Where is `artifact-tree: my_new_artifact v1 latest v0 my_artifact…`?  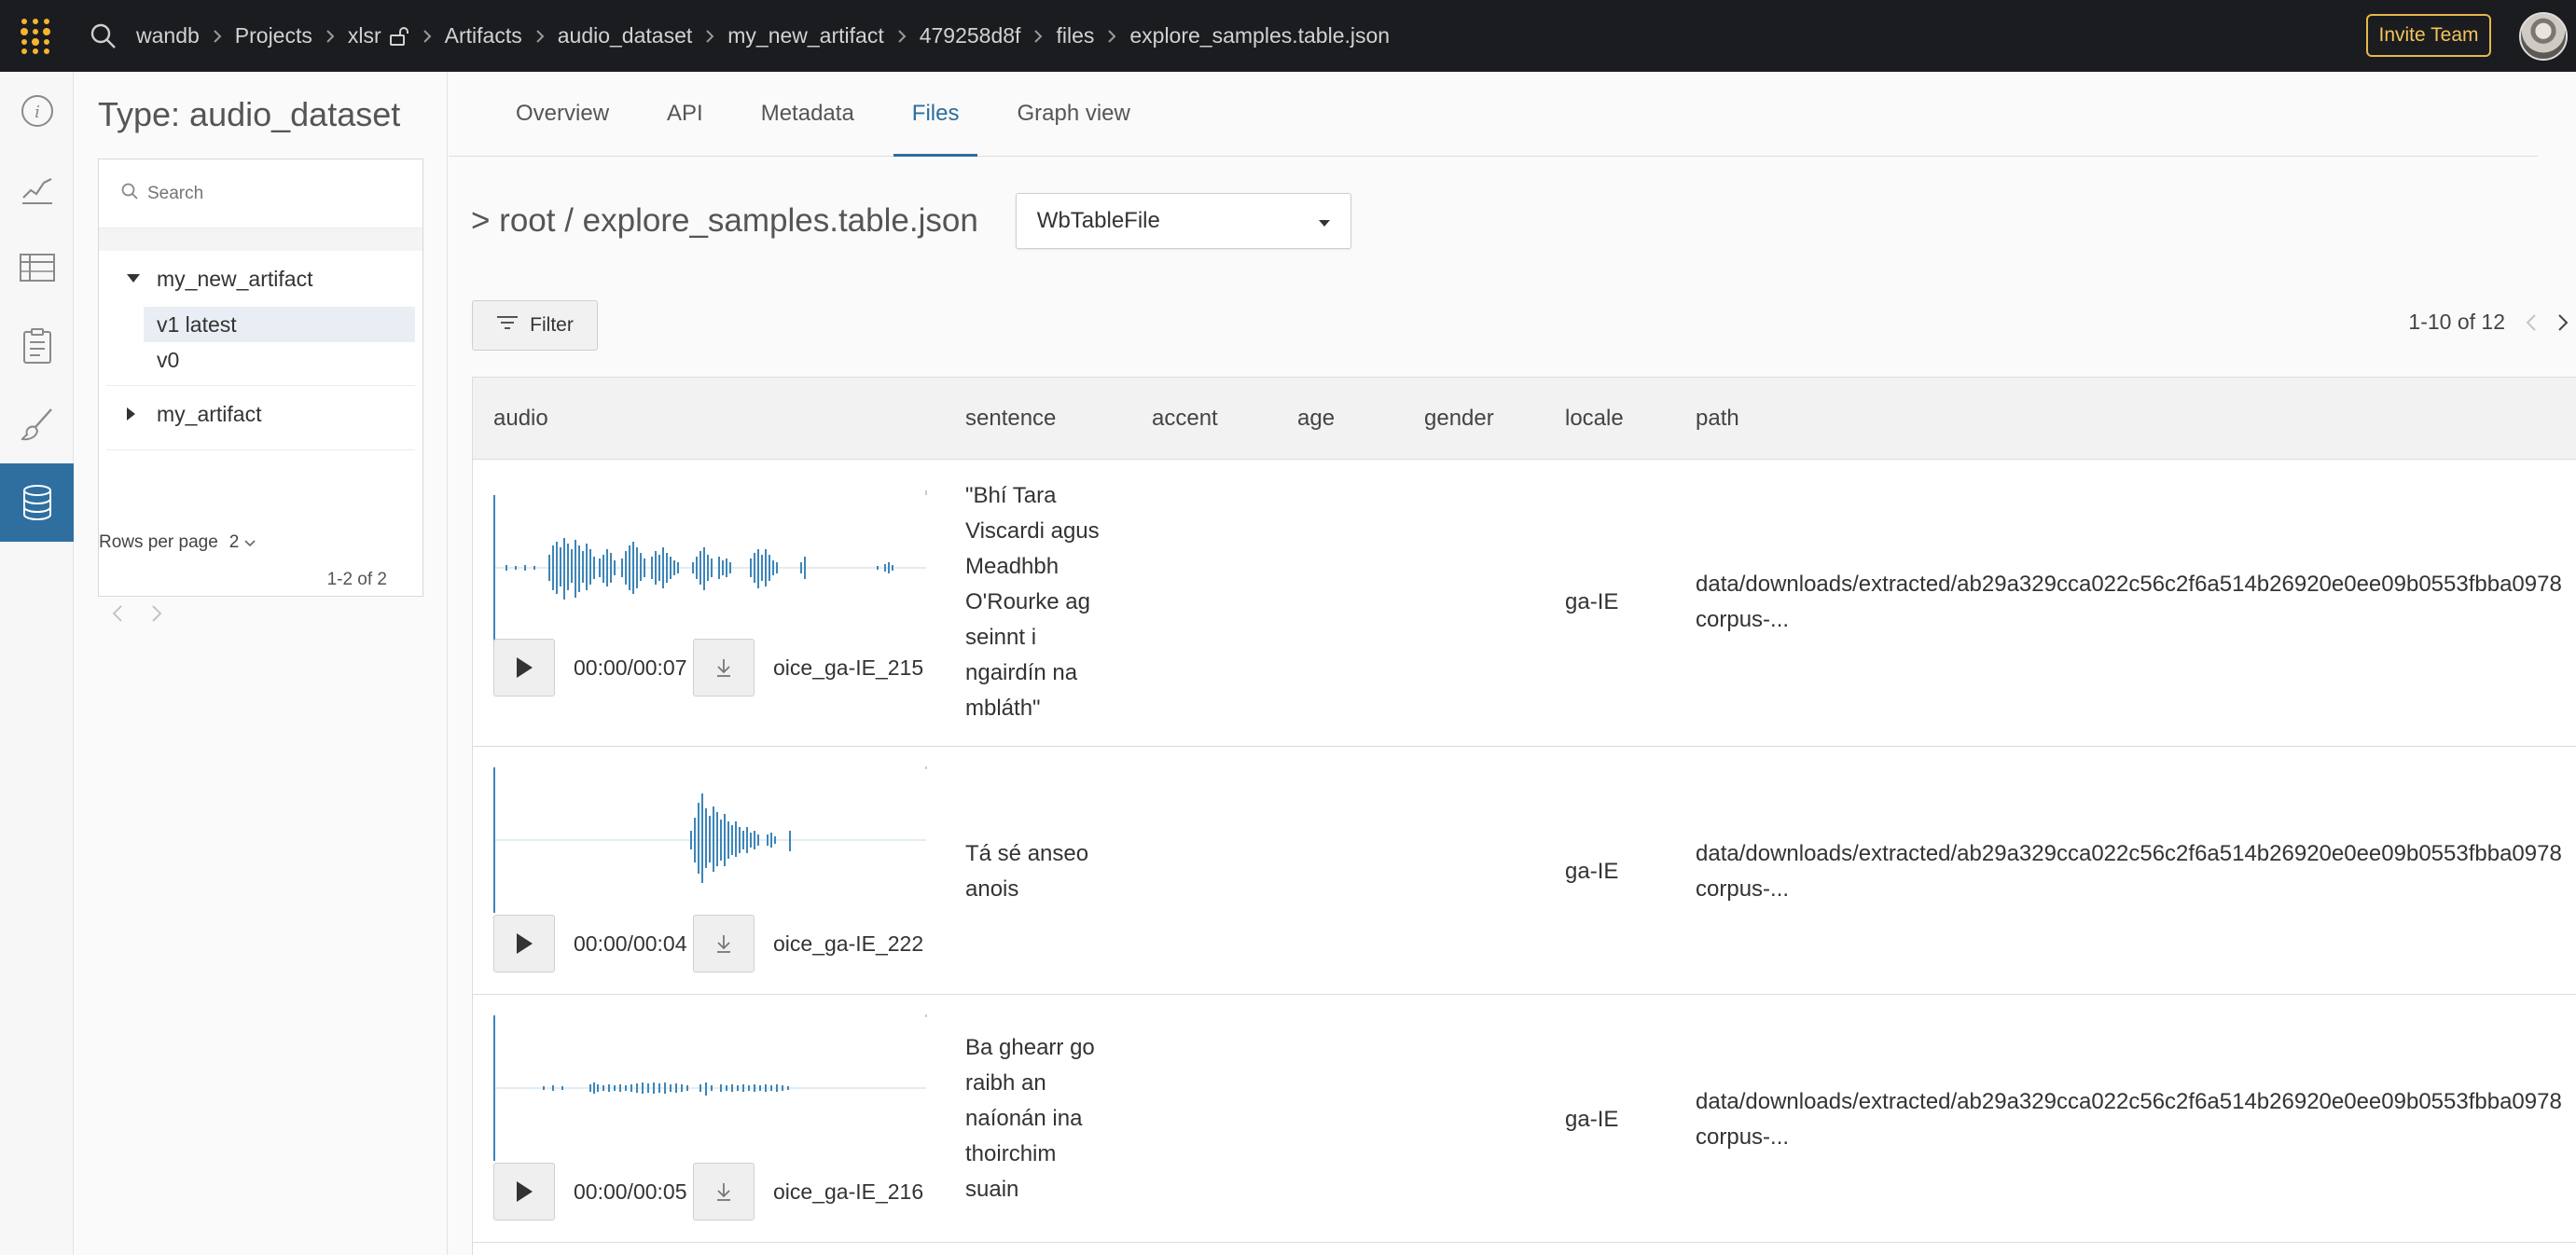
artifact-tree: my_new_artifact v1 latest v0 my_artifact… is located at coordinates (260, 391).